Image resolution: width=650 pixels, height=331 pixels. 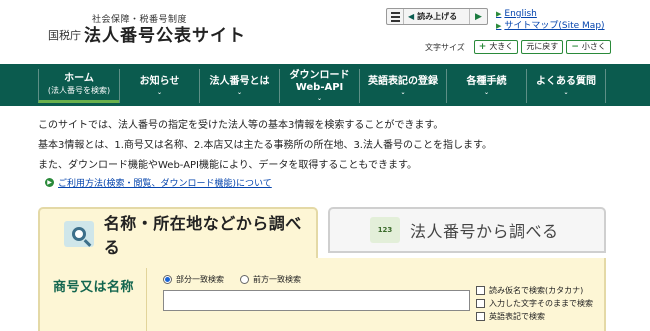 I want to click on prefix-match-label: 前方一致検索, so click(x=277, y=279).